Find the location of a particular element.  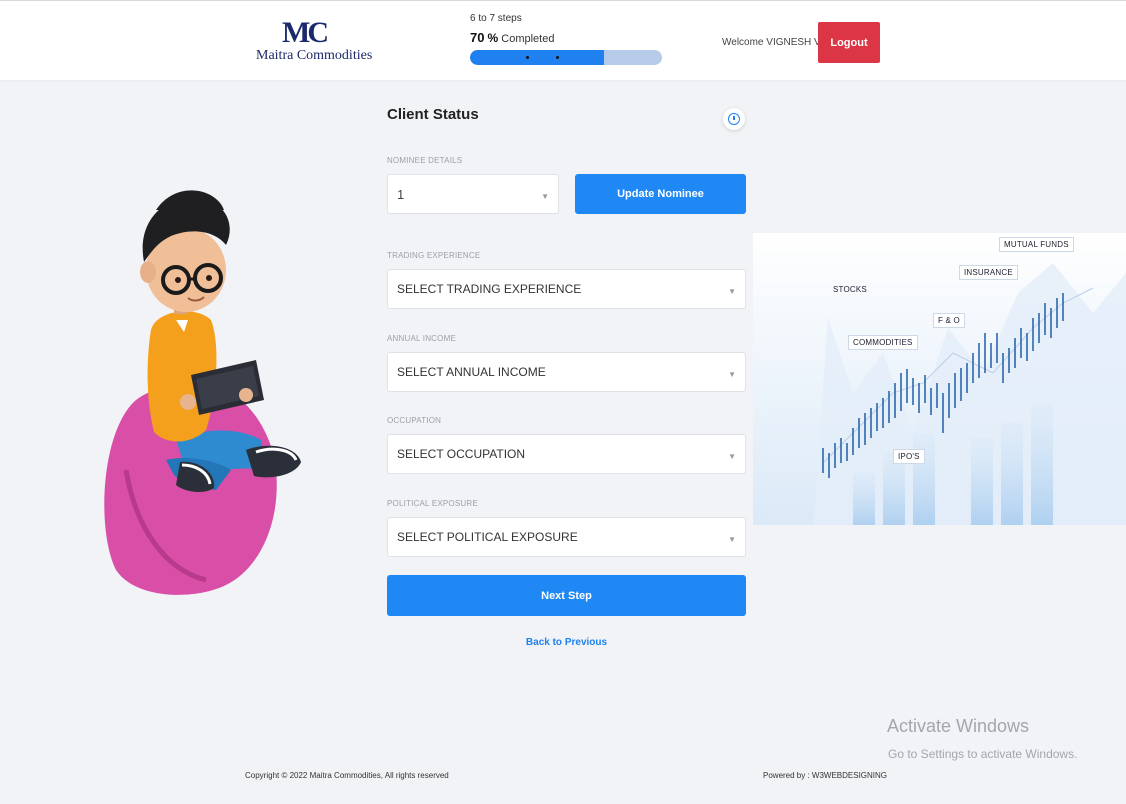

occupation-label: OCCUPATION is located at coordinates (414, 420).